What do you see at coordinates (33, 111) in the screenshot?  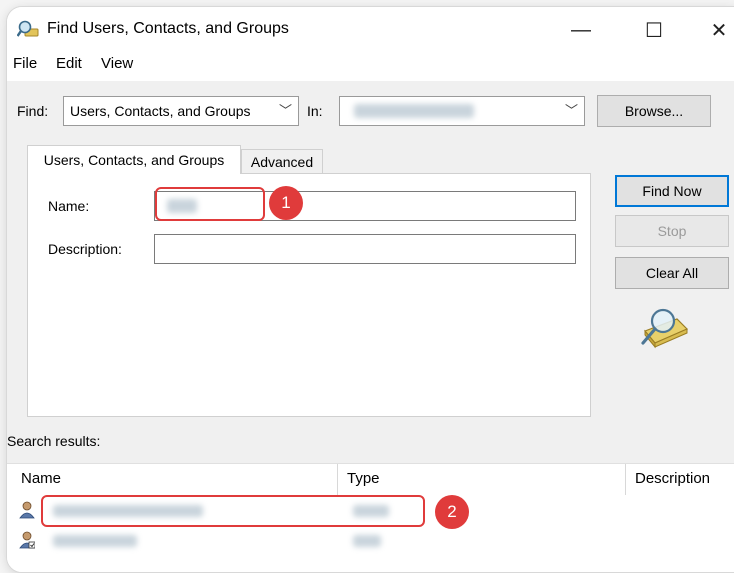 I see `find-label: Find:` at bounding box center [33, 111].